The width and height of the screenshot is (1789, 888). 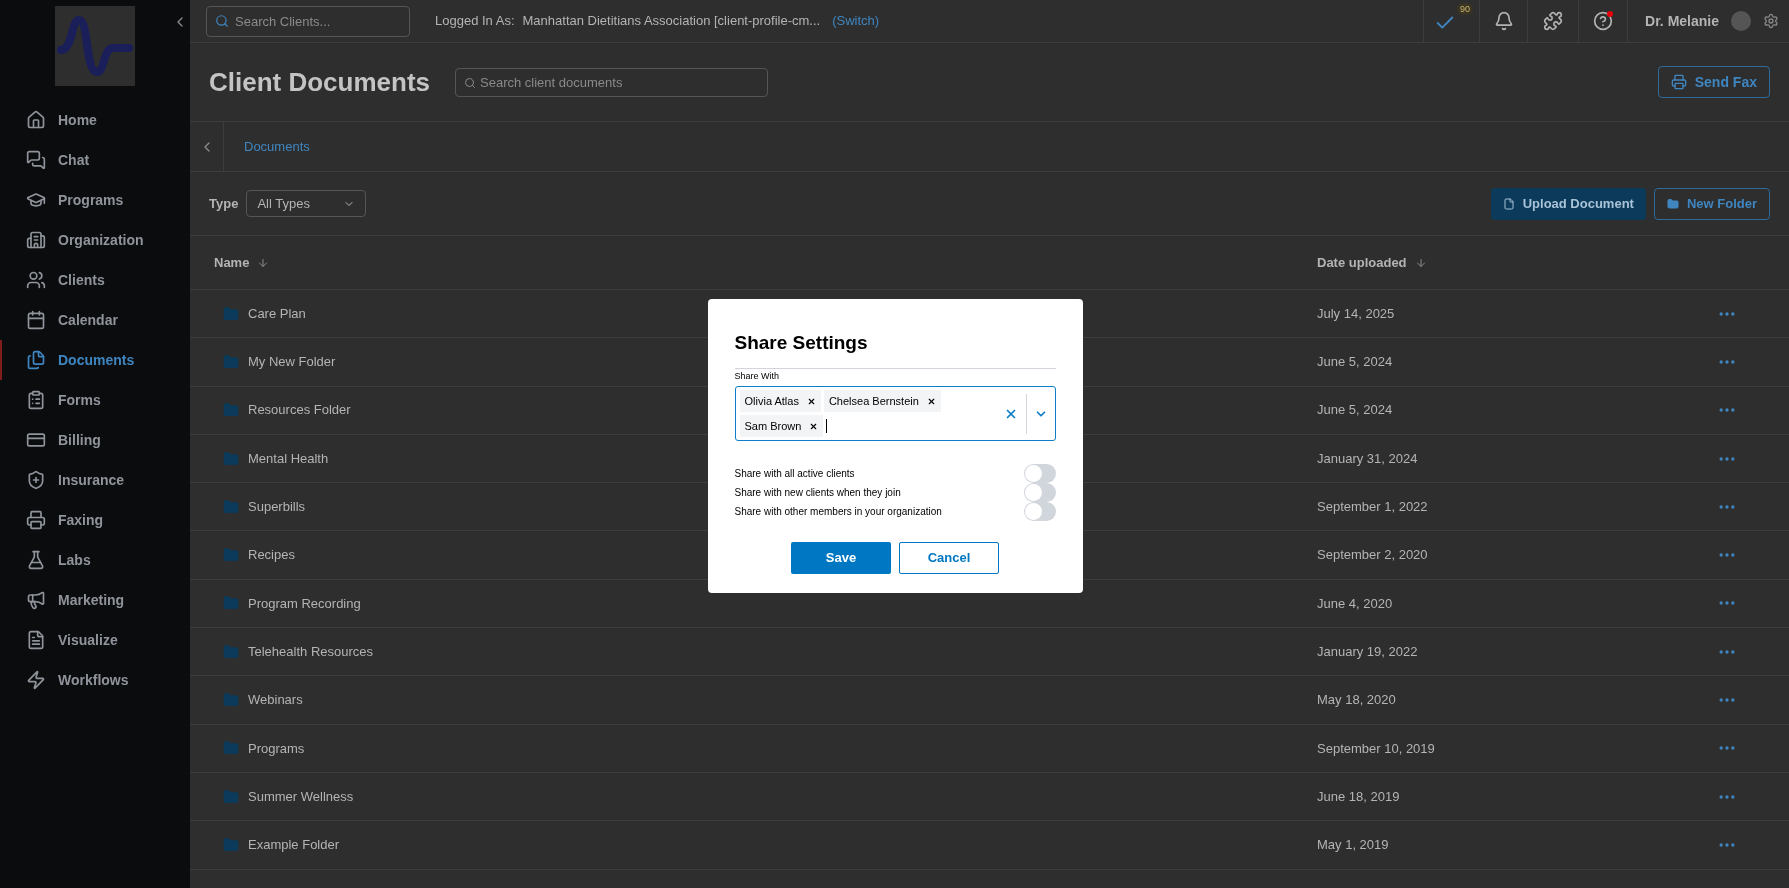 I want to click on folder-name: Summer Wellness, so click(x=301, y=796).